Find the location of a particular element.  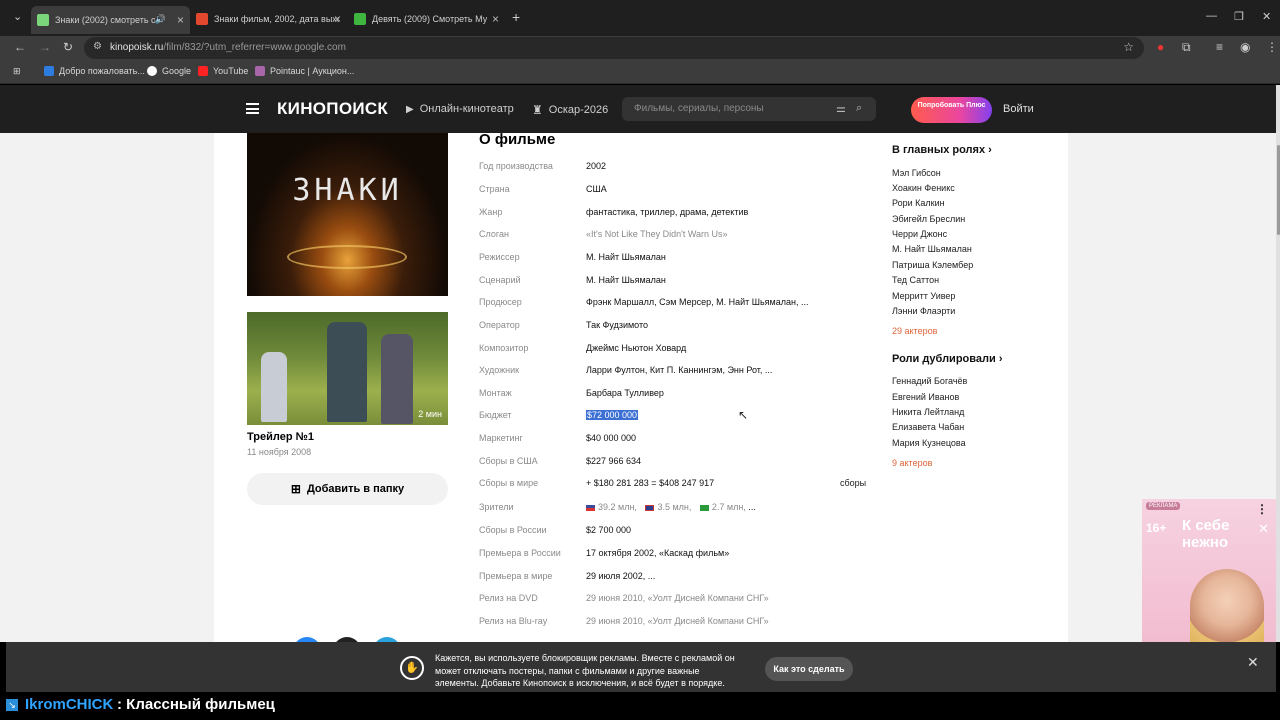

cast-member: Мерритт Уивер is located at coordinates (923, 296).